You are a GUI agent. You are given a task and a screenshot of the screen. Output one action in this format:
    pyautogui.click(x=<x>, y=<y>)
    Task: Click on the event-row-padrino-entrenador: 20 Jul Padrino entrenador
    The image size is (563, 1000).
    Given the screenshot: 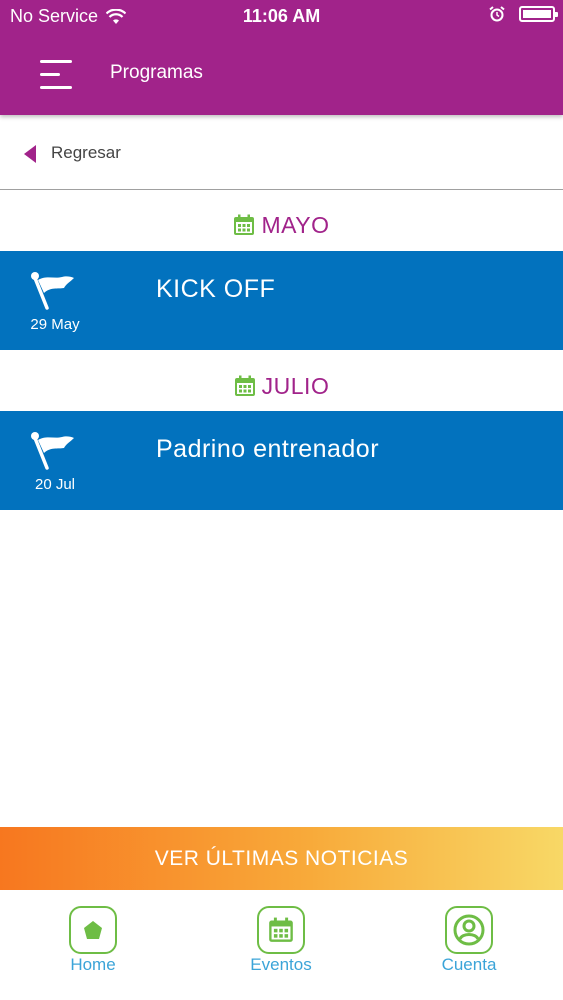 What is the action you would take?
    pyautogui.click(x=281, y=460)
    